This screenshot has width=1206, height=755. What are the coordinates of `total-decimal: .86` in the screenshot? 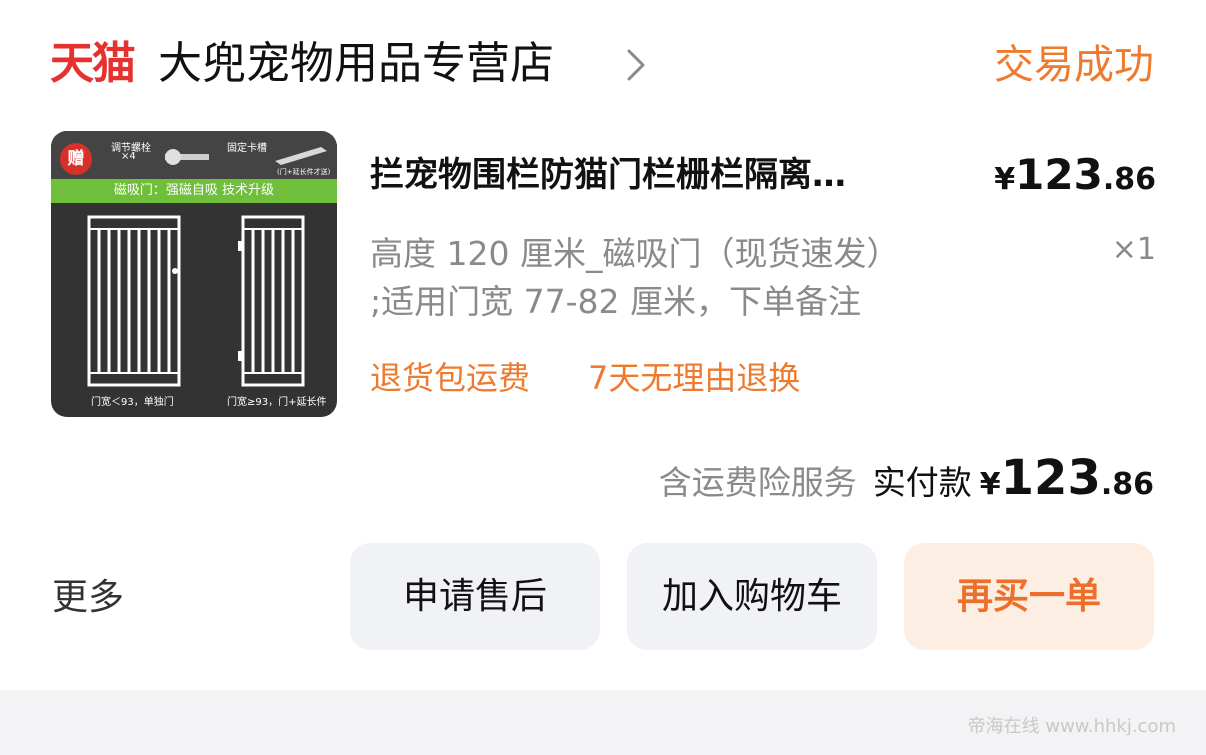 It's located at (1127, 484).